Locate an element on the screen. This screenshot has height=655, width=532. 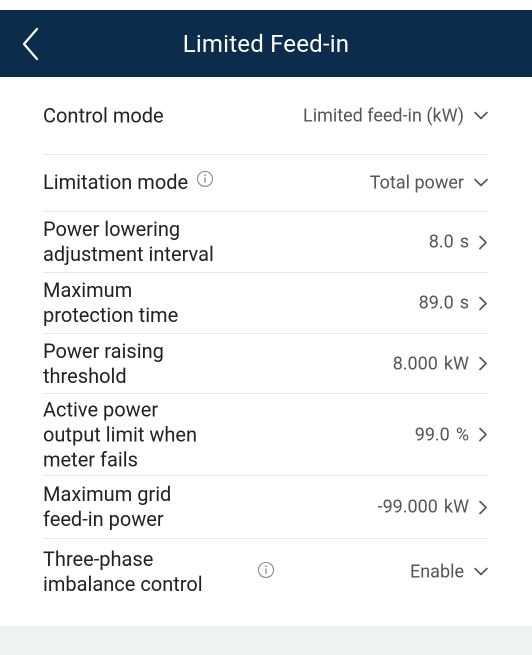
limitation-mode-value-group: Total power is located at coordinates (429, 183).